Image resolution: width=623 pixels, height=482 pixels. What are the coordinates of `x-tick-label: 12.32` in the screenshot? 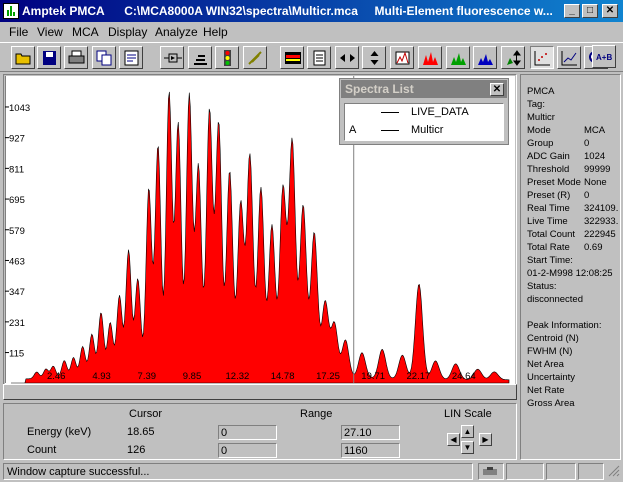 It's located at (238, 376).